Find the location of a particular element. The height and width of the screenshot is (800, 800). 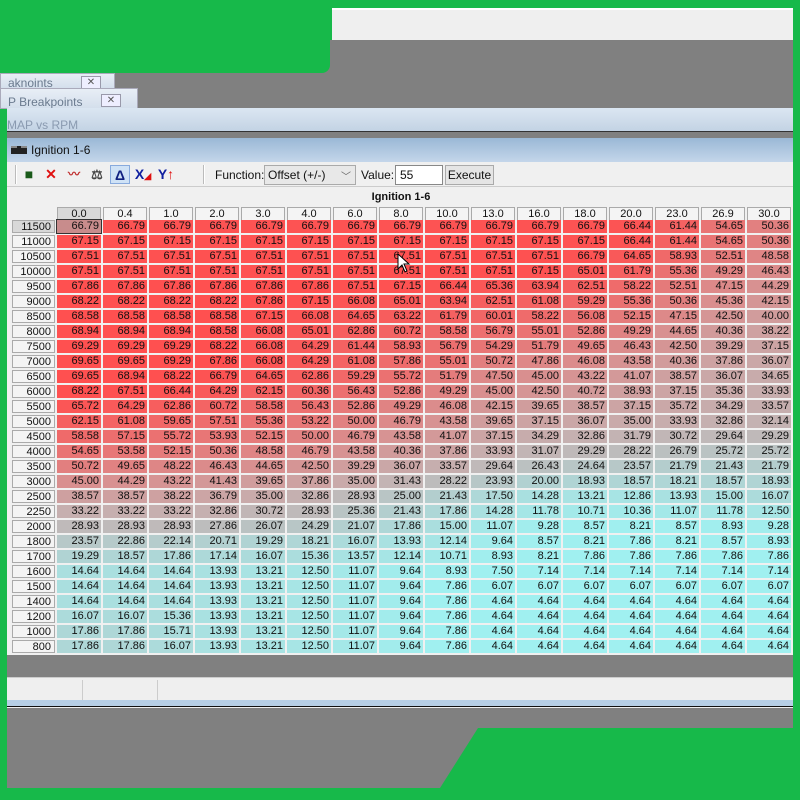

table-cell: 18.57 is located at coordinates (631, 481).